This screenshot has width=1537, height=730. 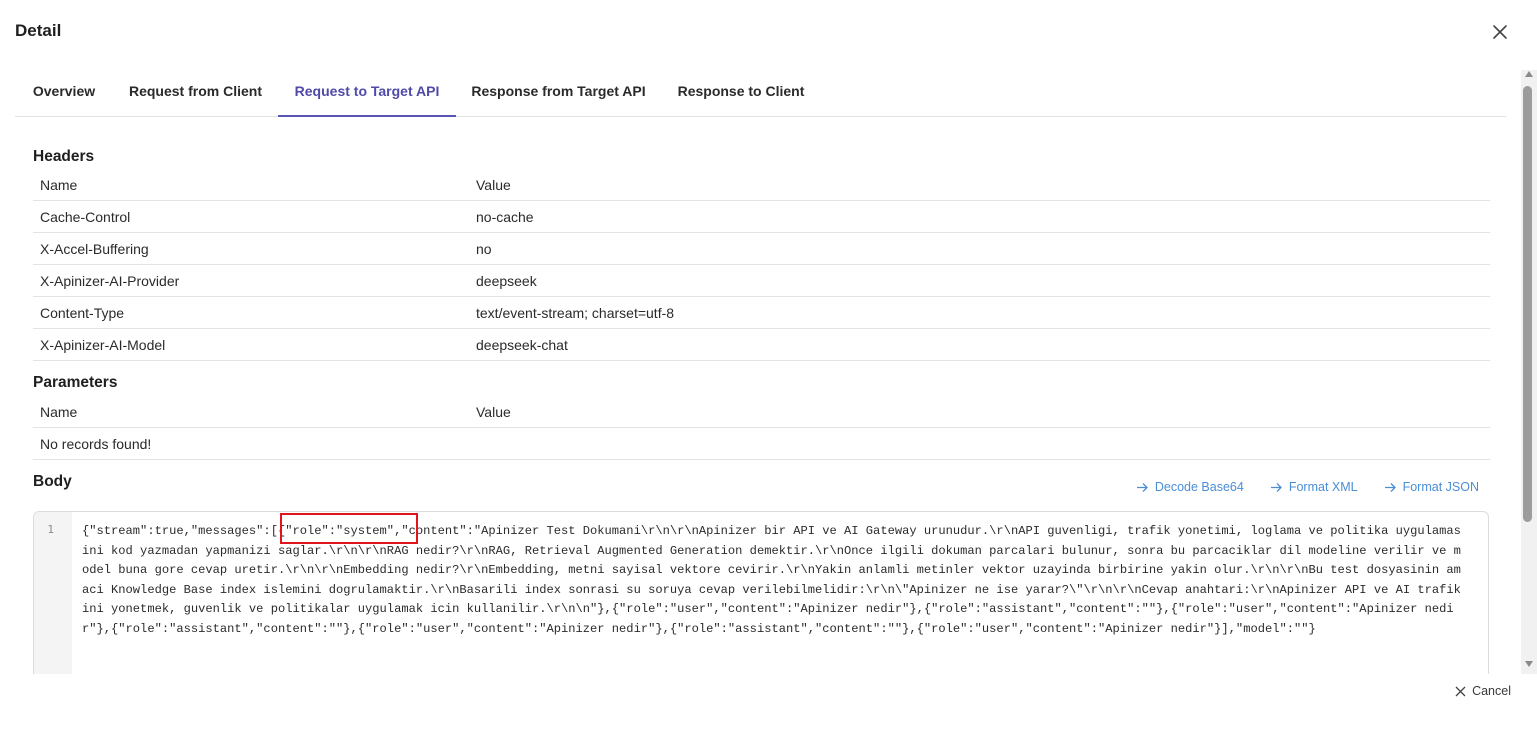 I want to click on header-value: text/event-stream; charset=utf-8, so click(x=575, y=313).